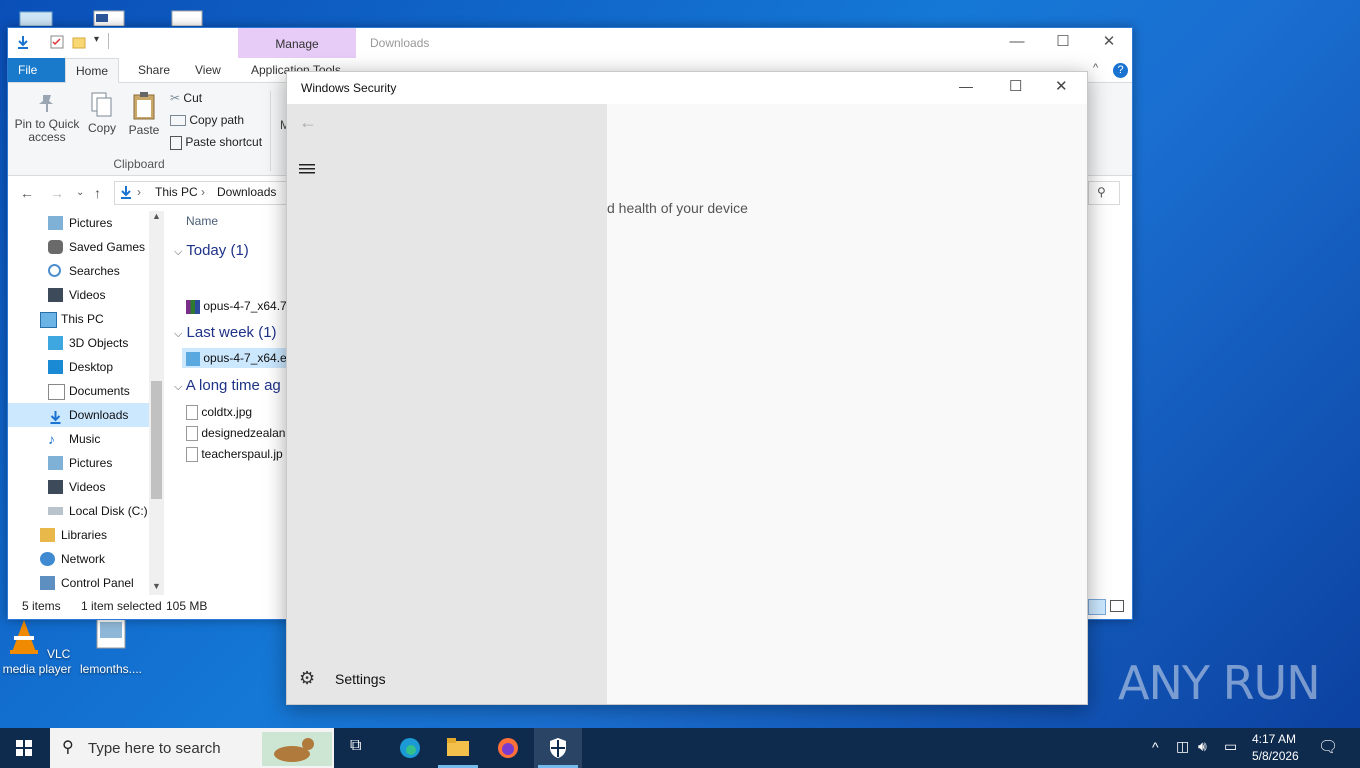 The width and height of the screenshot is (1360, 768). I want to click on tree-item-documents: Documents, so click(89, 391).